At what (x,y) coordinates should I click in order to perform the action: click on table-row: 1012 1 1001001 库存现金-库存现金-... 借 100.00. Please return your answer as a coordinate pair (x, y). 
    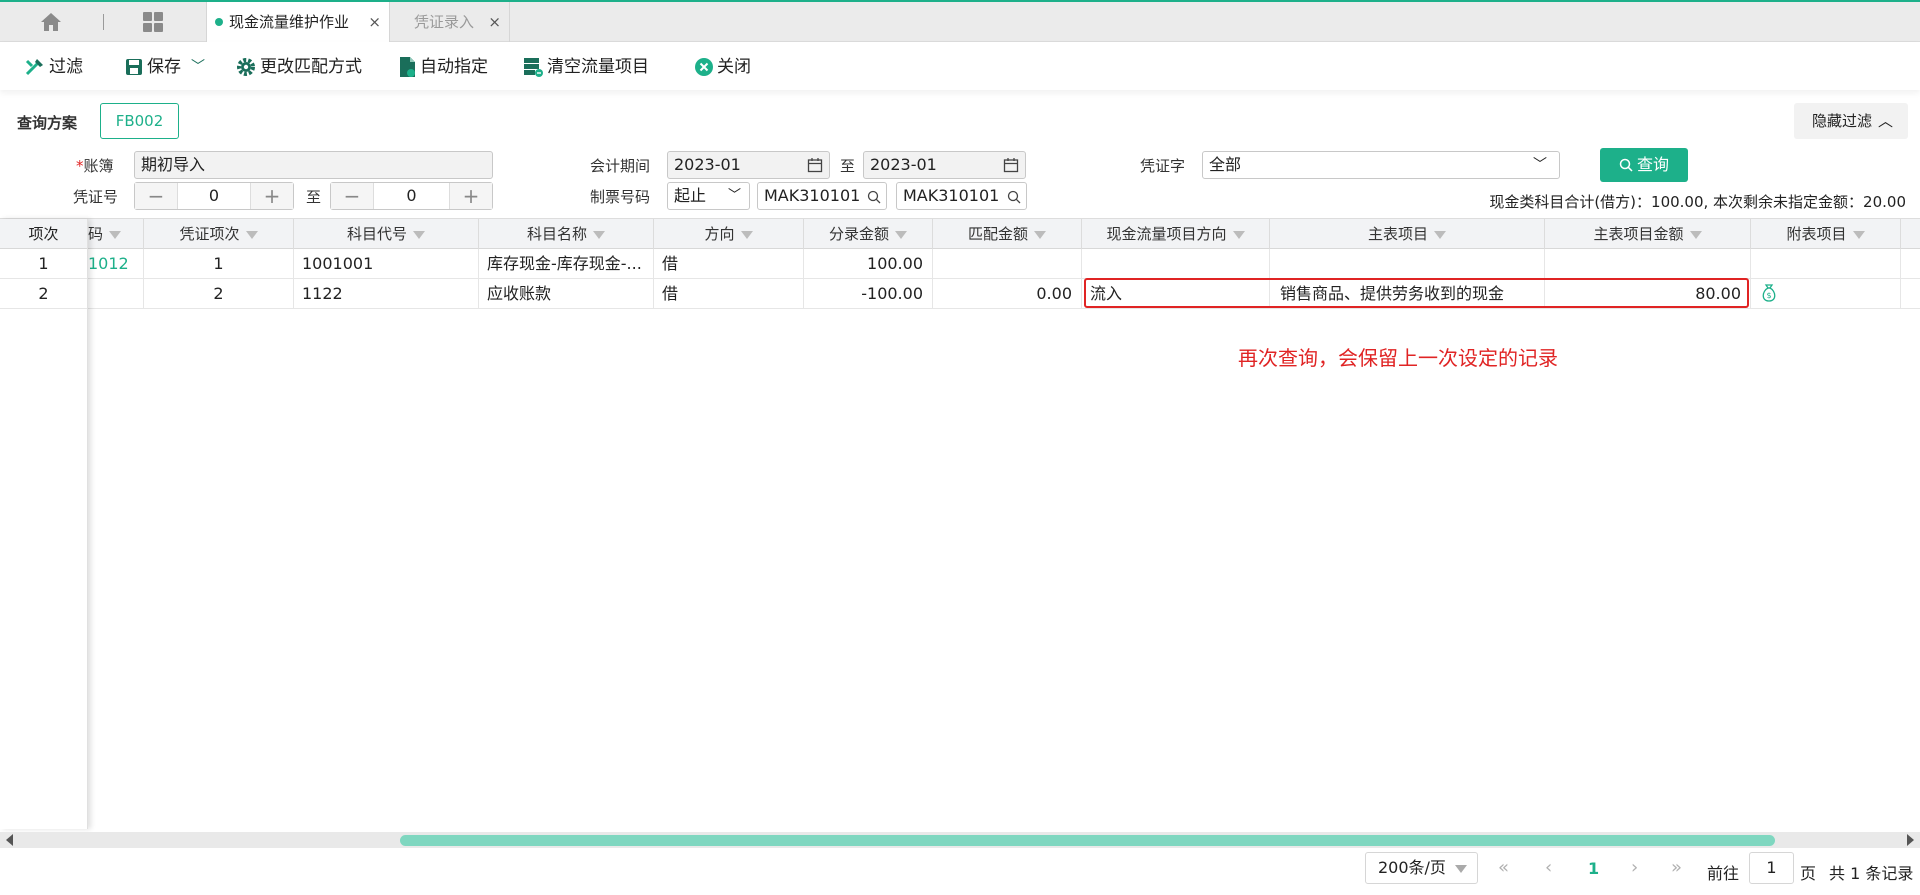
    Looking at the image, I should click on (960, 264).